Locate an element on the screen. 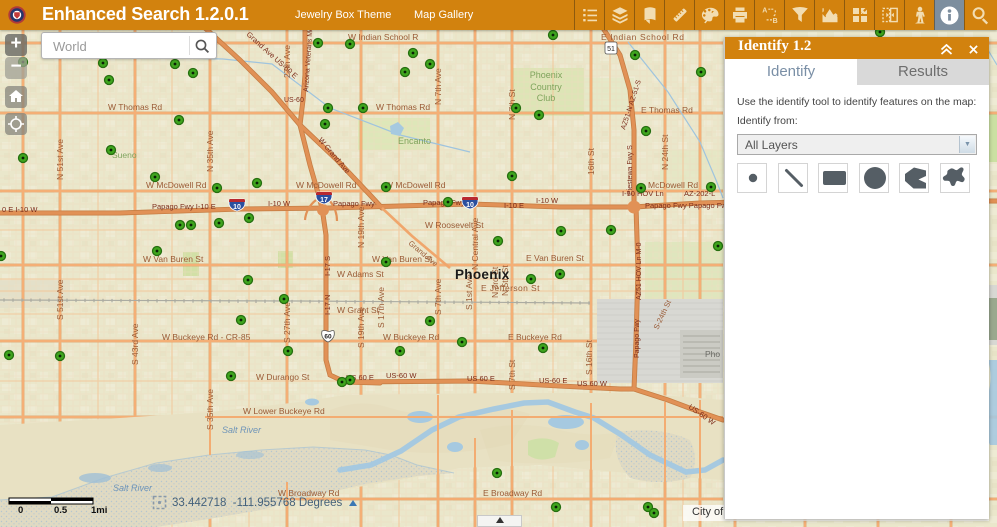 This screenshot has width=997, height=527. svg-text: S 51st Ave is located at coordinates (60, 299).